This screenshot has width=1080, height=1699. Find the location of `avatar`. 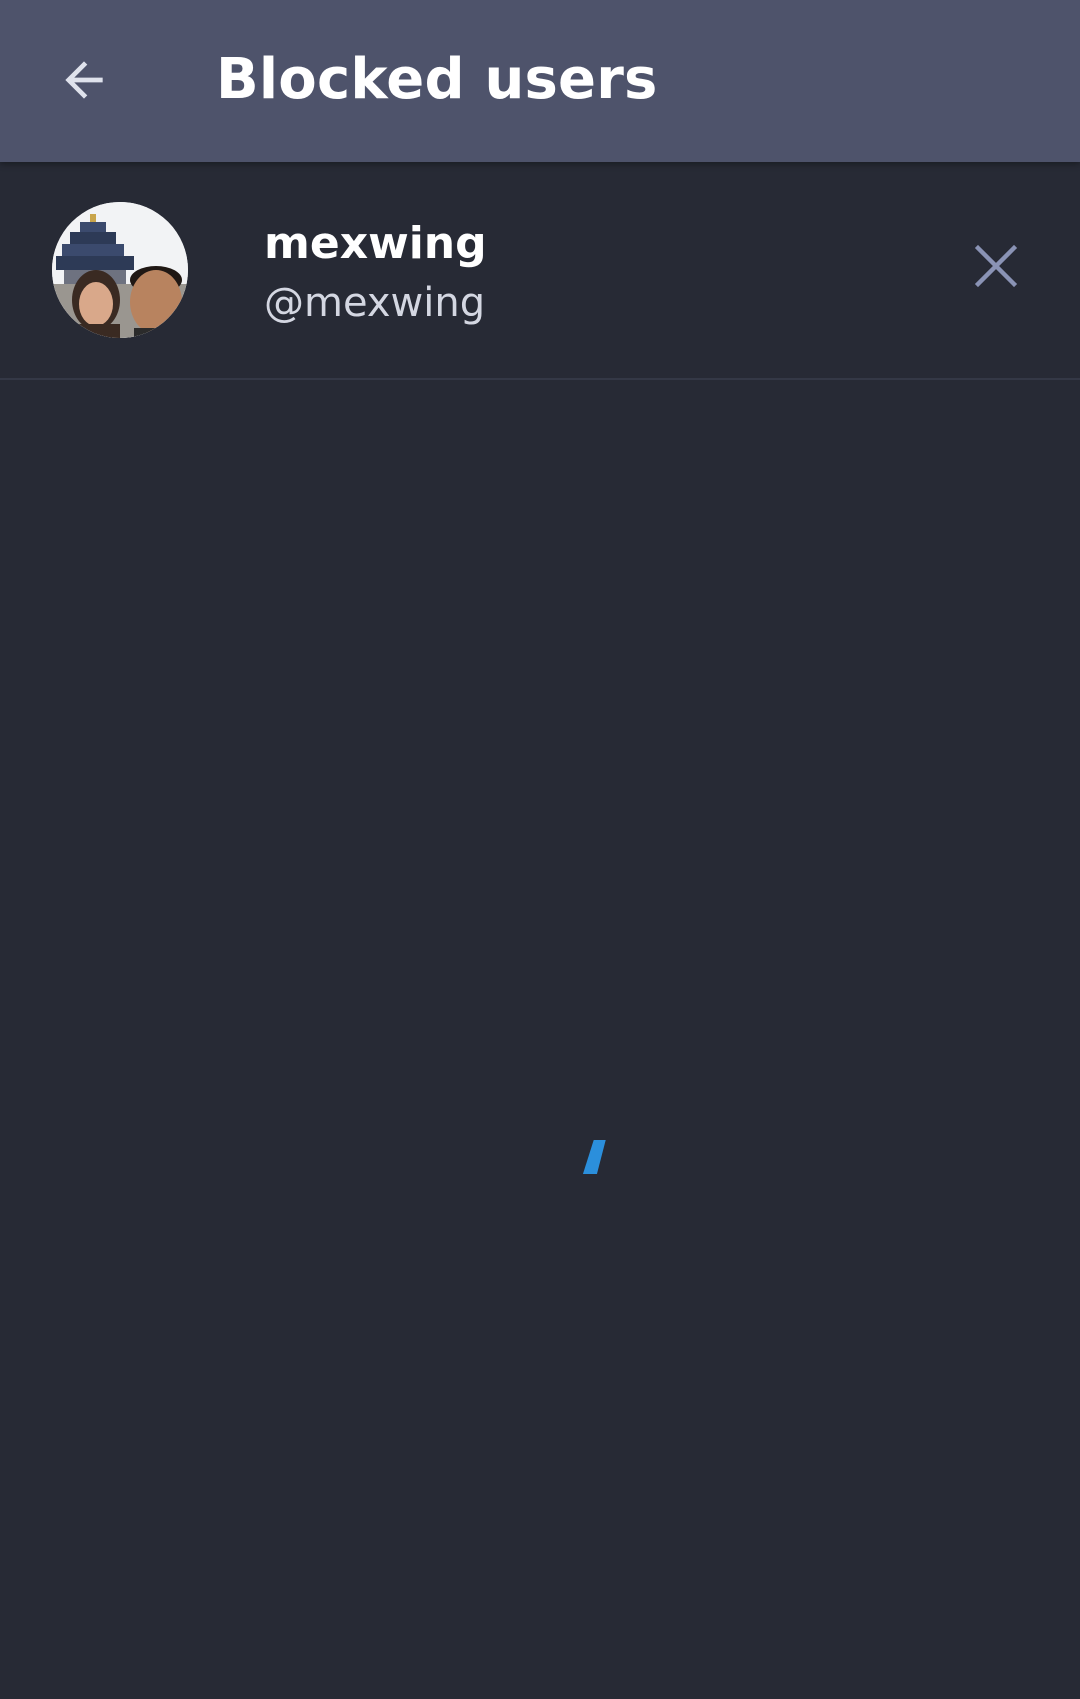

avatar is located at coordinates (120, 270).